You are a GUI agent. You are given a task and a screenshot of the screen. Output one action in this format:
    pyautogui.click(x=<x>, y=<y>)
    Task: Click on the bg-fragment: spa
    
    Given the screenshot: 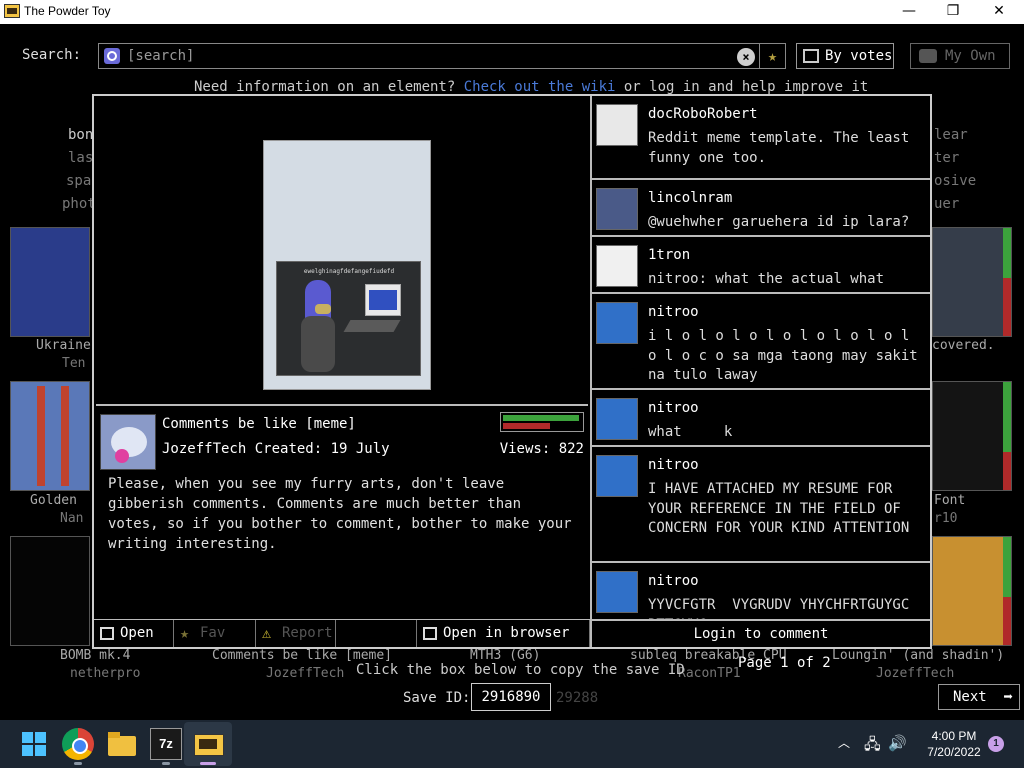 What is the action you would take?
    pyautogui.click(x=79, y=181)
    